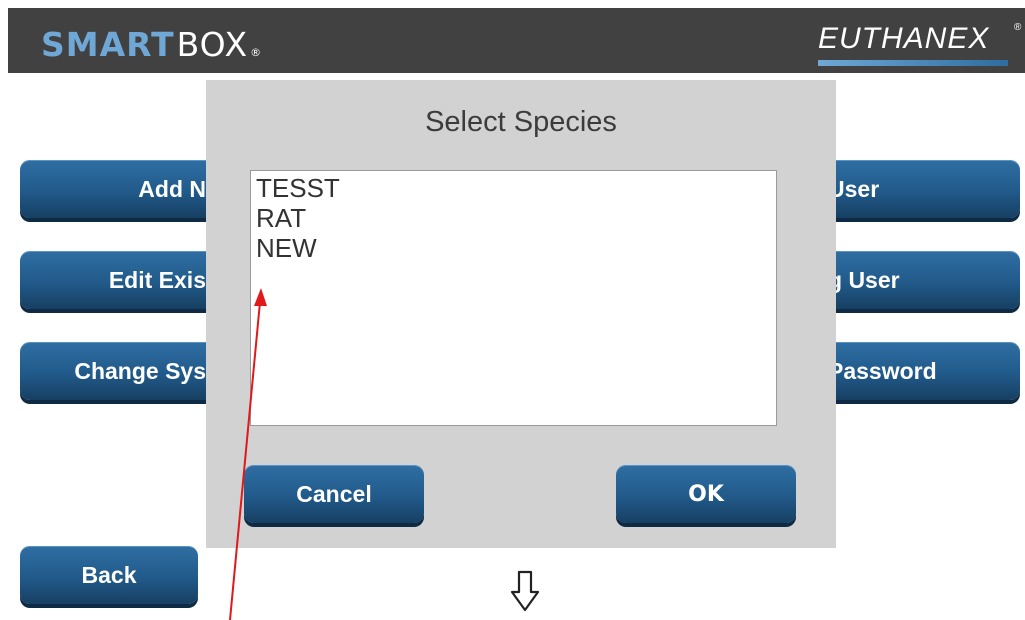 This screenshot has height=620, width=1025. I want to click on right-existing-user-button: g User, so click(920, 280).